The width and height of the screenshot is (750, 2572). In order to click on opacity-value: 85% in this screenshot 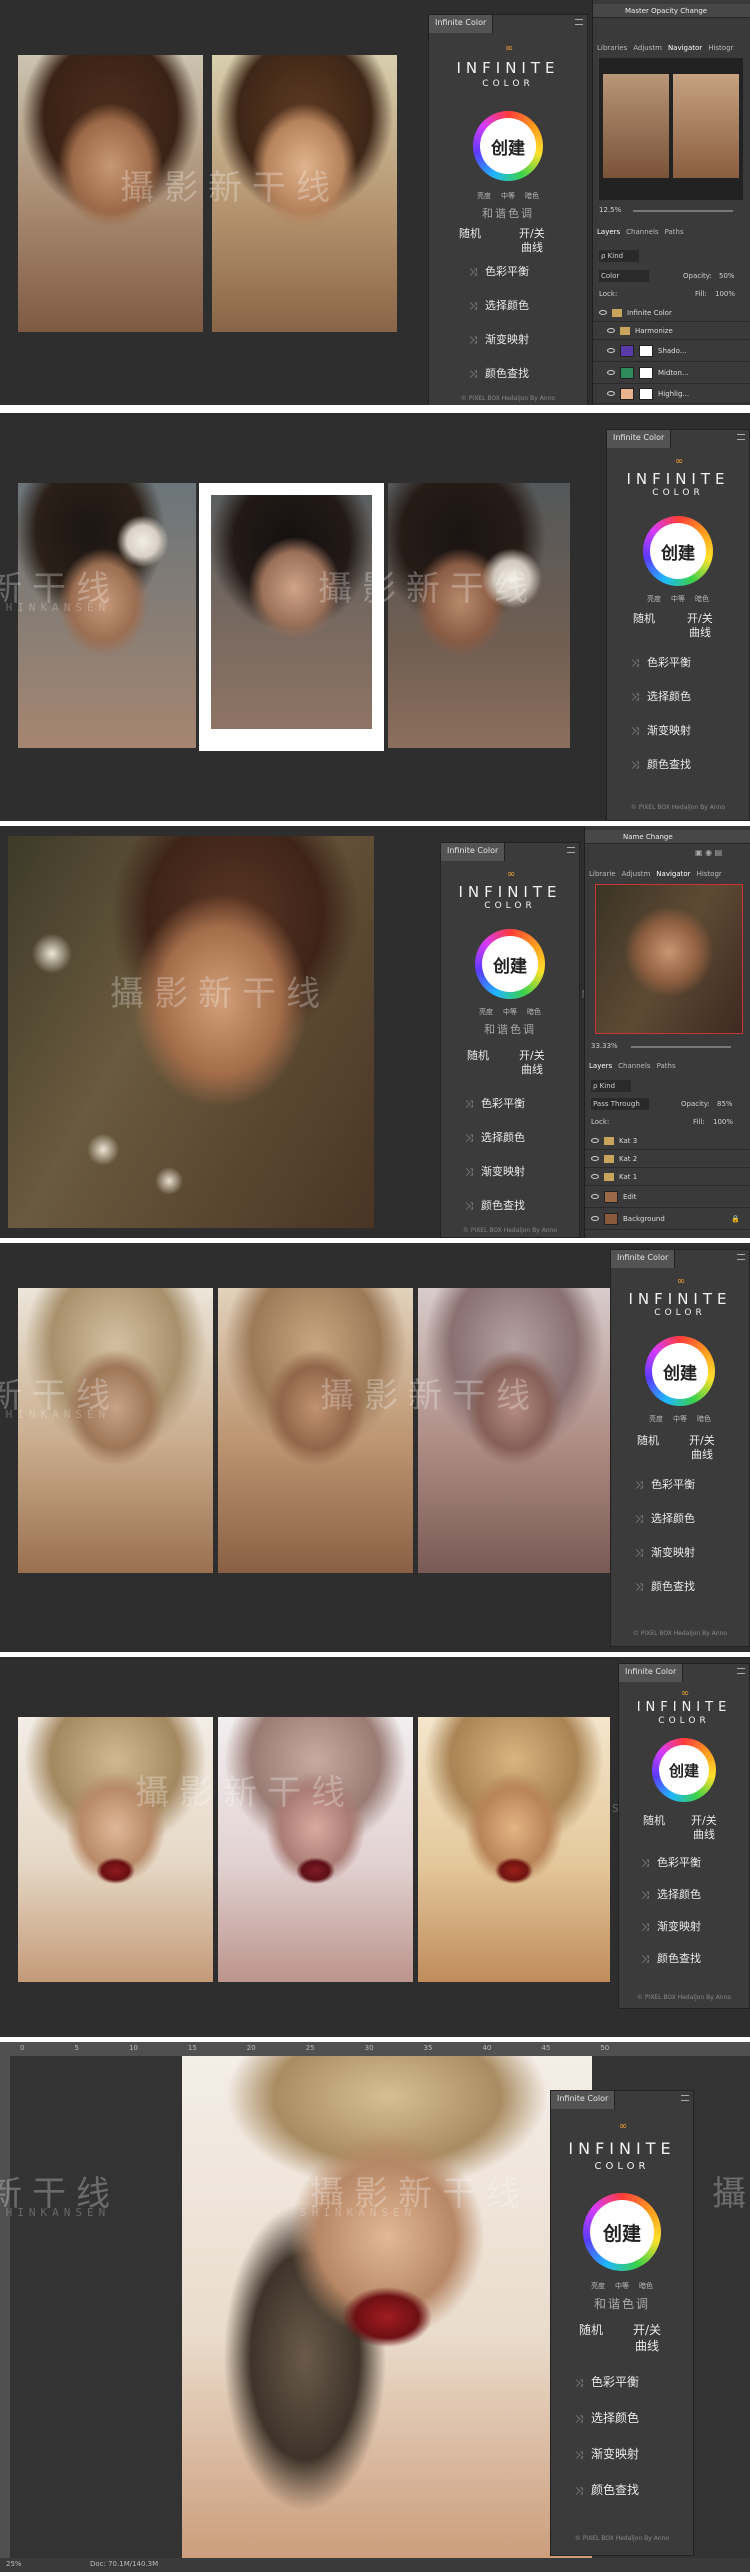, I will do `click(725, 1104)`.